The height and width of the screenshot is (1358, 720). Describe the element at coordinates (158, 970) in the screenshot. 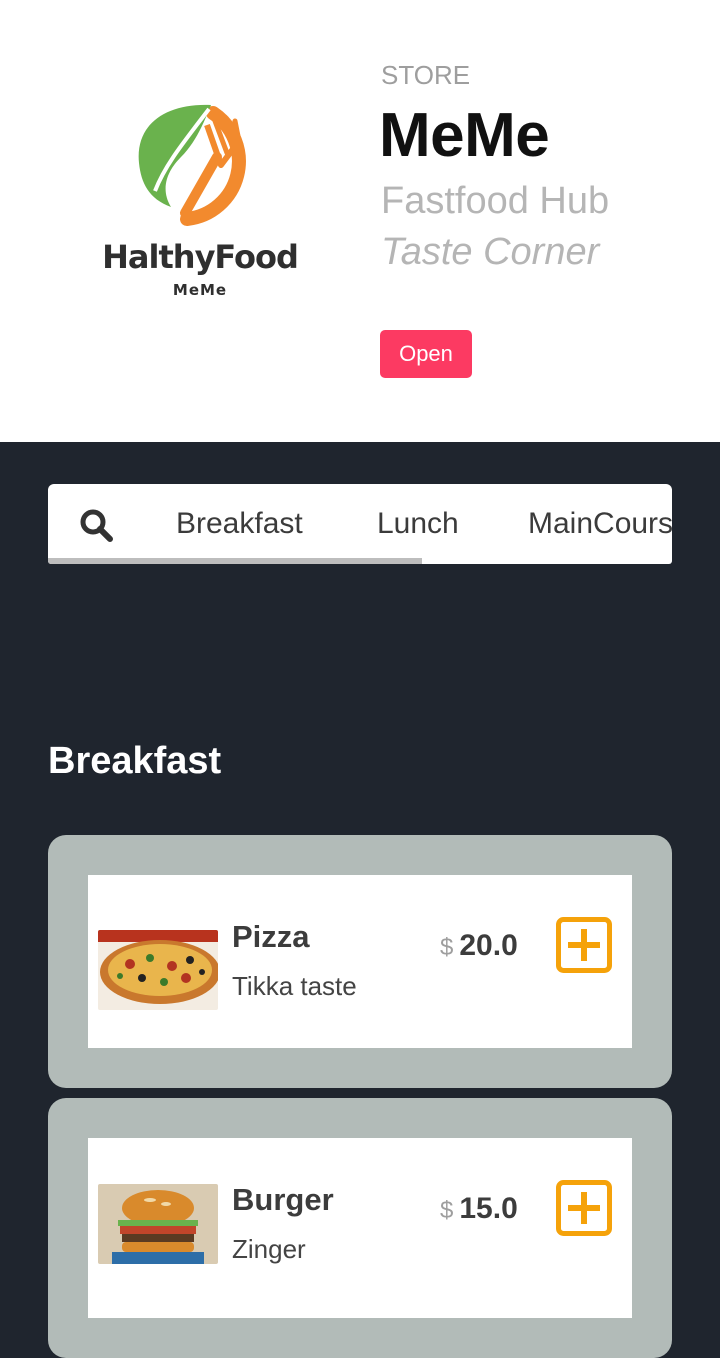

I see `pizza-image` at that location.